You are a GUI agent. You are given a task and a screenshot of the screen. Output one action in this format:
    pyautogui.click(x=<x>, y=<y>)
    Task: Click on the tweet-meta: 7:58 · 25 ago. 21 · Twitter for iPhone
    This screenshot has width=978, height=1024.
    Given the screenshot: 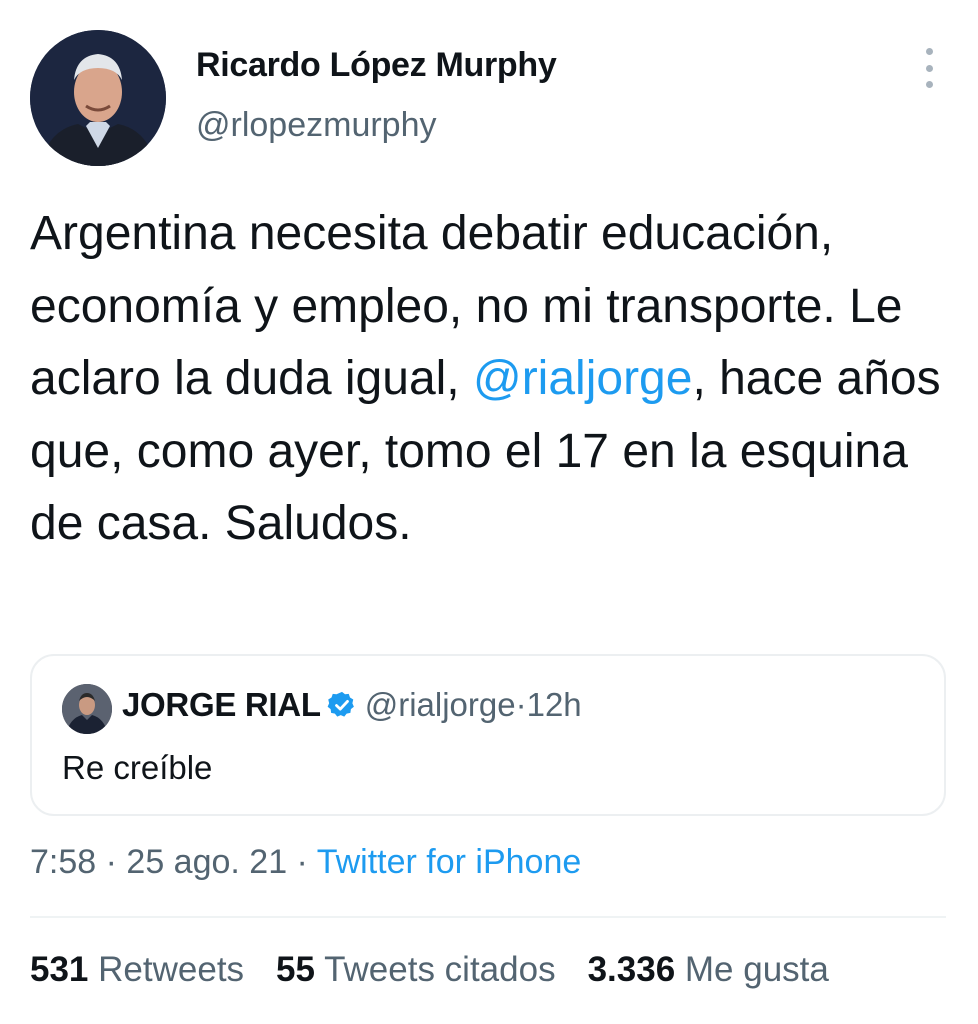 What is the action you would take?
    pyautogui.click(x=305, y=862)
    